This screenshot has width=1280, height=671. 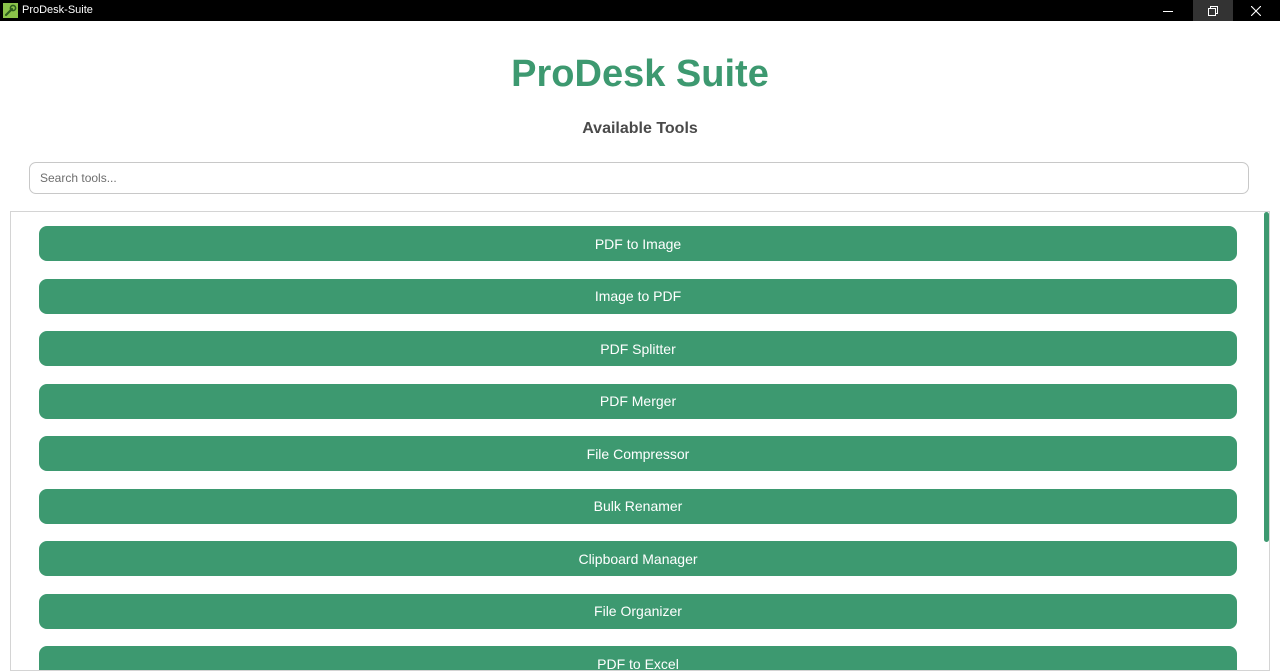 I want to click on wrench-icon, so click(x=10, y=10).